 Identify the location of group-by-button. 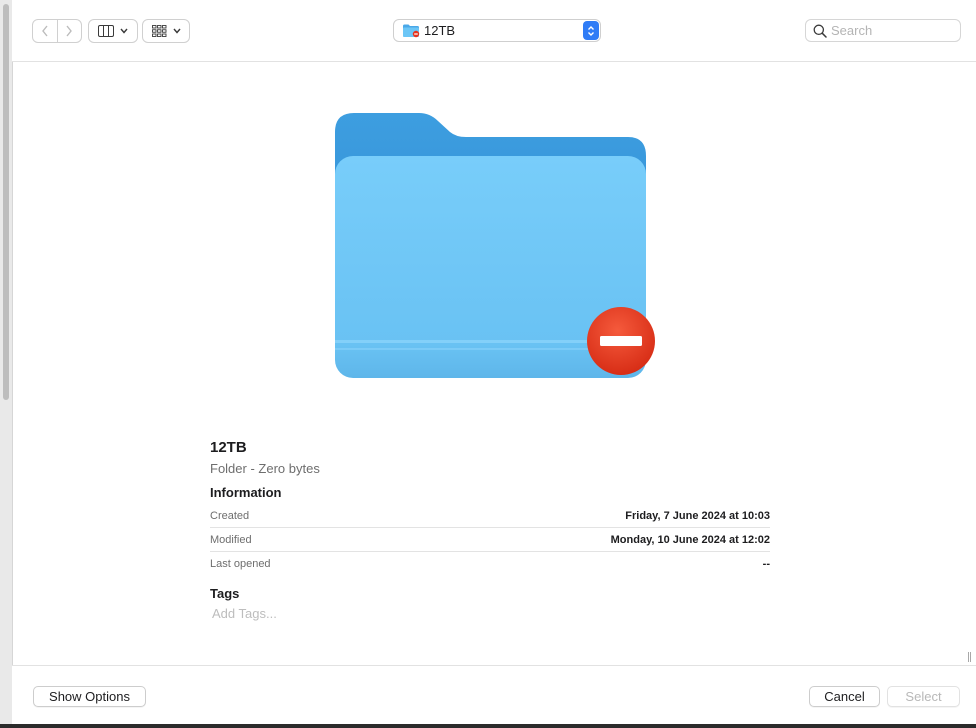
(166, 31).